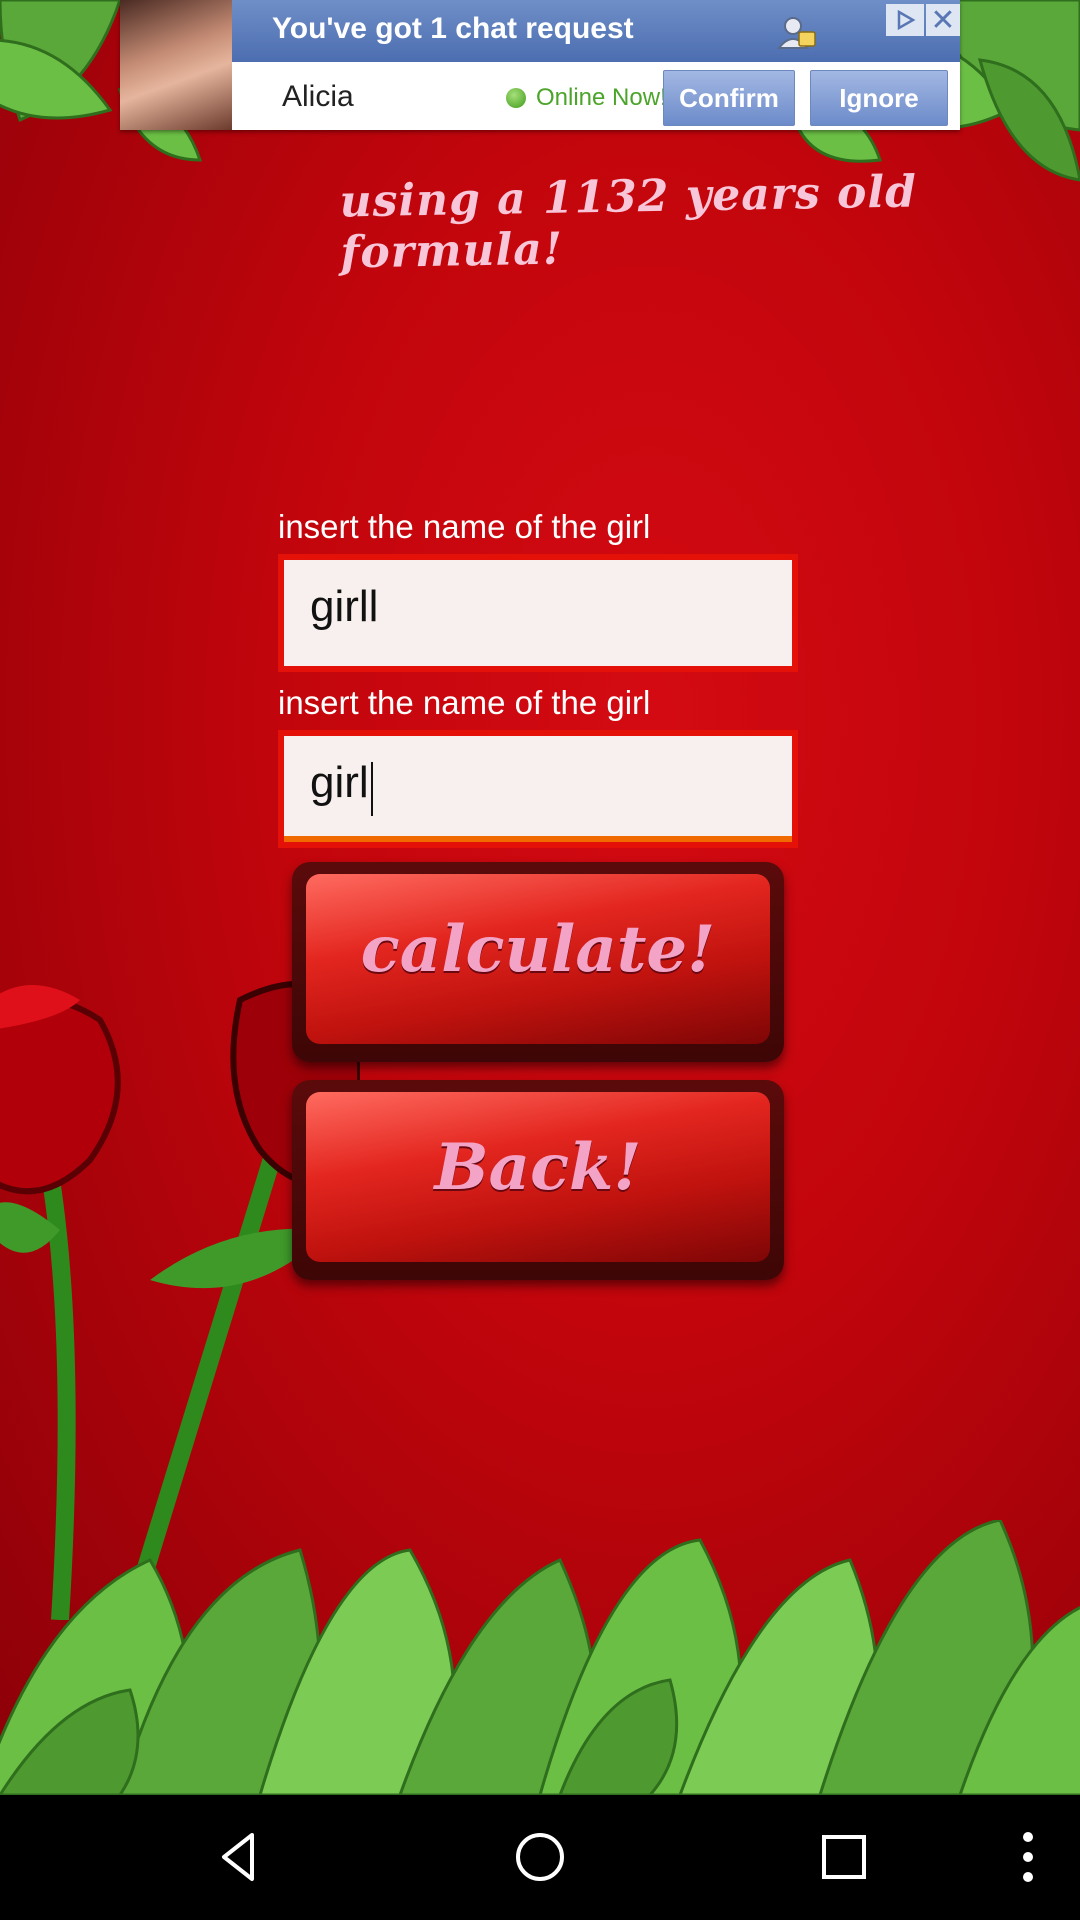 The height and width of the screenshot is (1920, 1080). I want to click on home-icon, so click(540, 1857).